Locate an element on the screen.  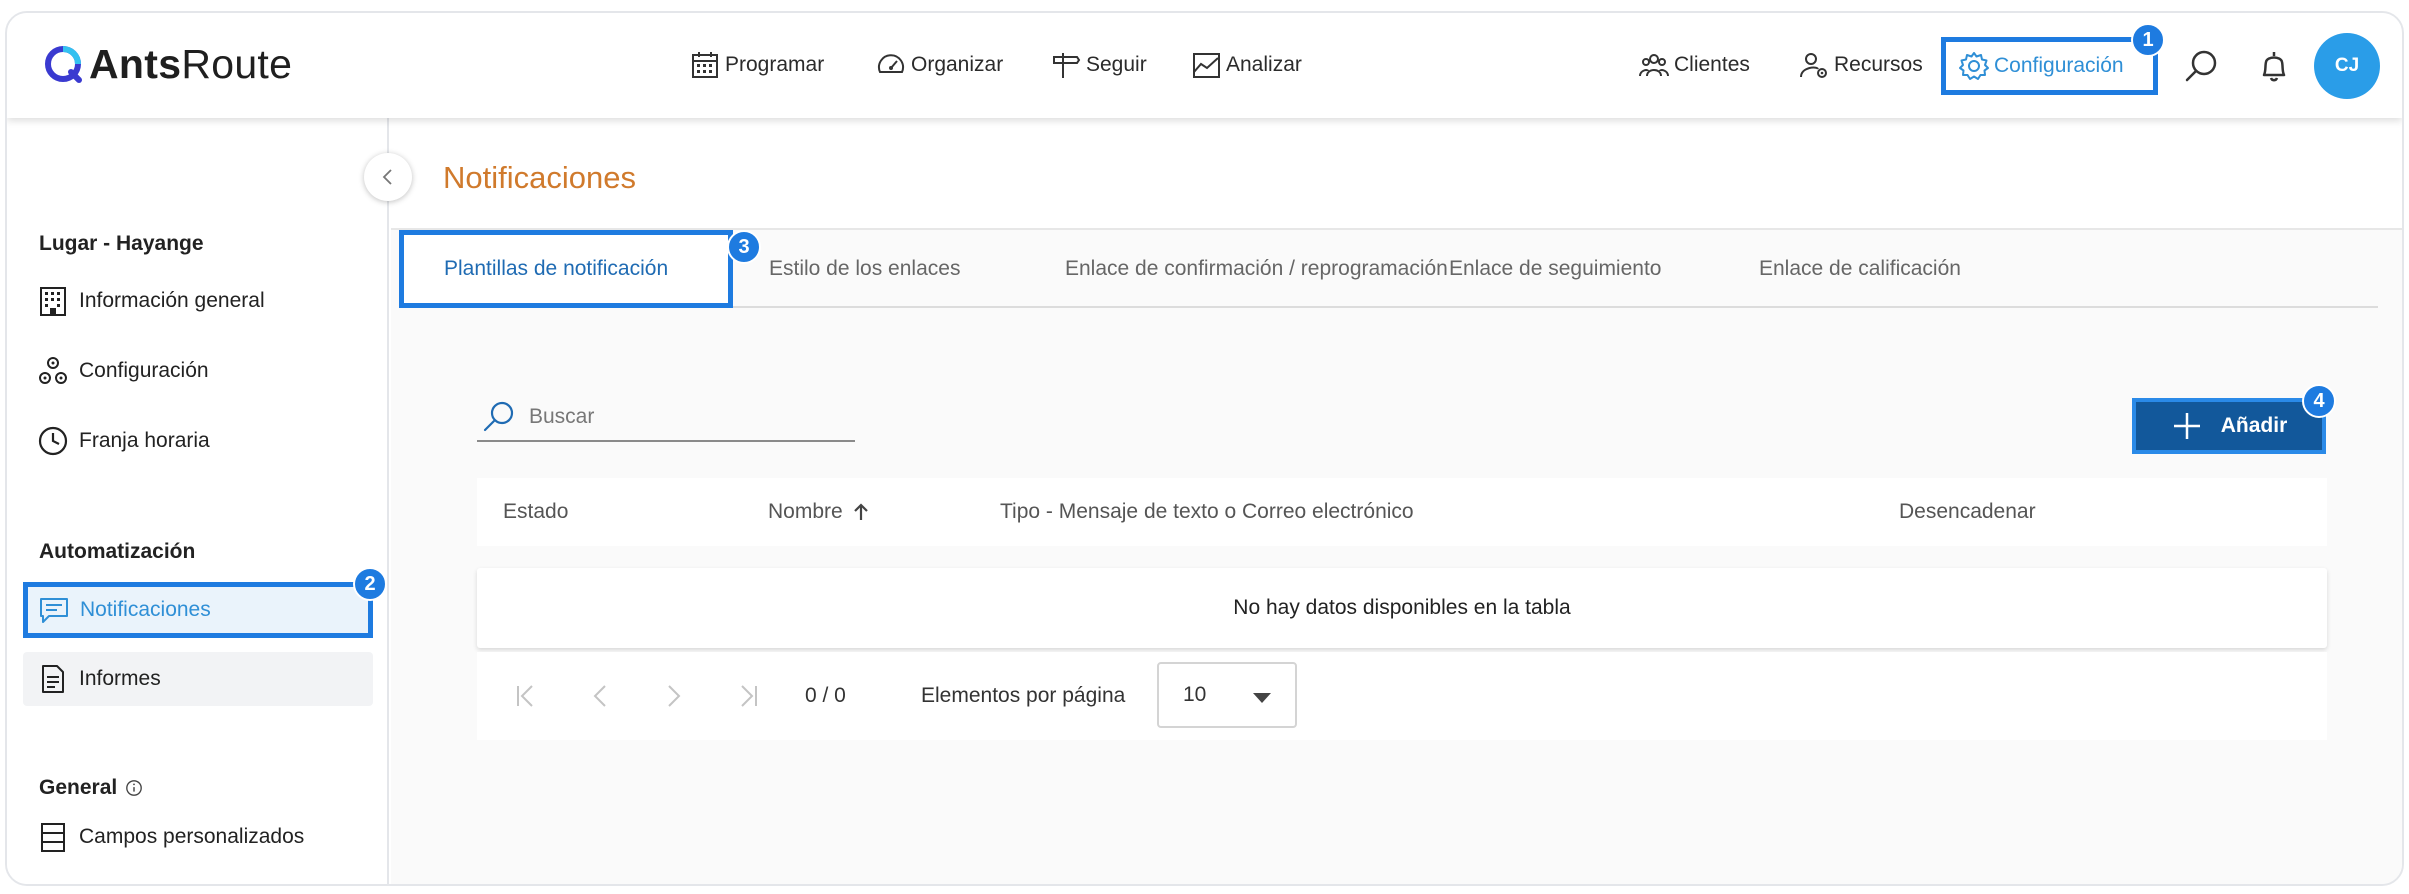
sidebar-item-label: Notificaciones is located at coordinates (145, 609).